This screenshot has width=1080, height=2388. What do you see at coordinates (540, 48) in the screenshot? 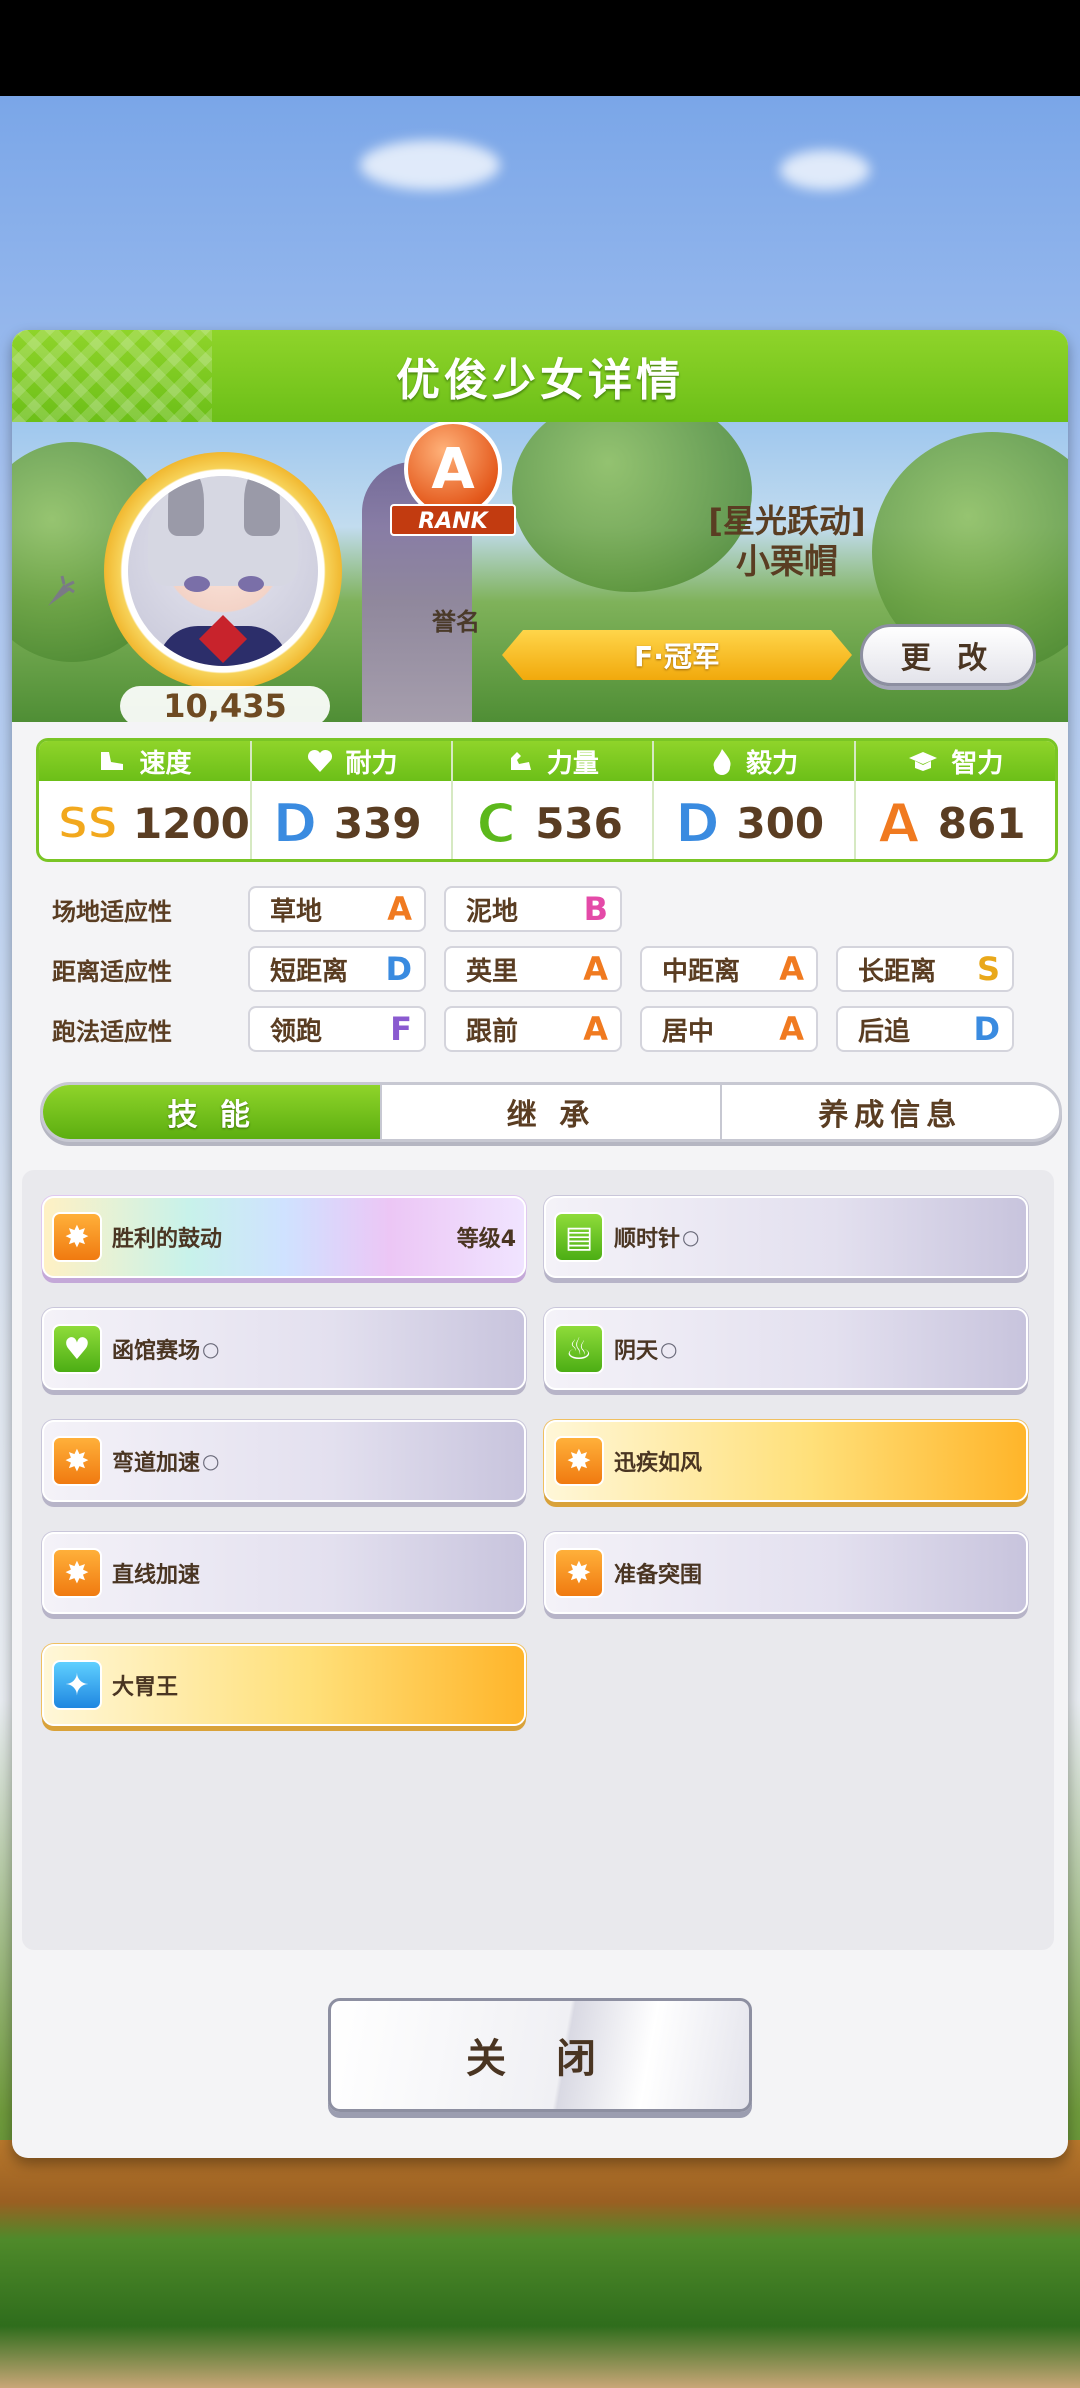
I see `status-bar` at bounding box center [540, 48].